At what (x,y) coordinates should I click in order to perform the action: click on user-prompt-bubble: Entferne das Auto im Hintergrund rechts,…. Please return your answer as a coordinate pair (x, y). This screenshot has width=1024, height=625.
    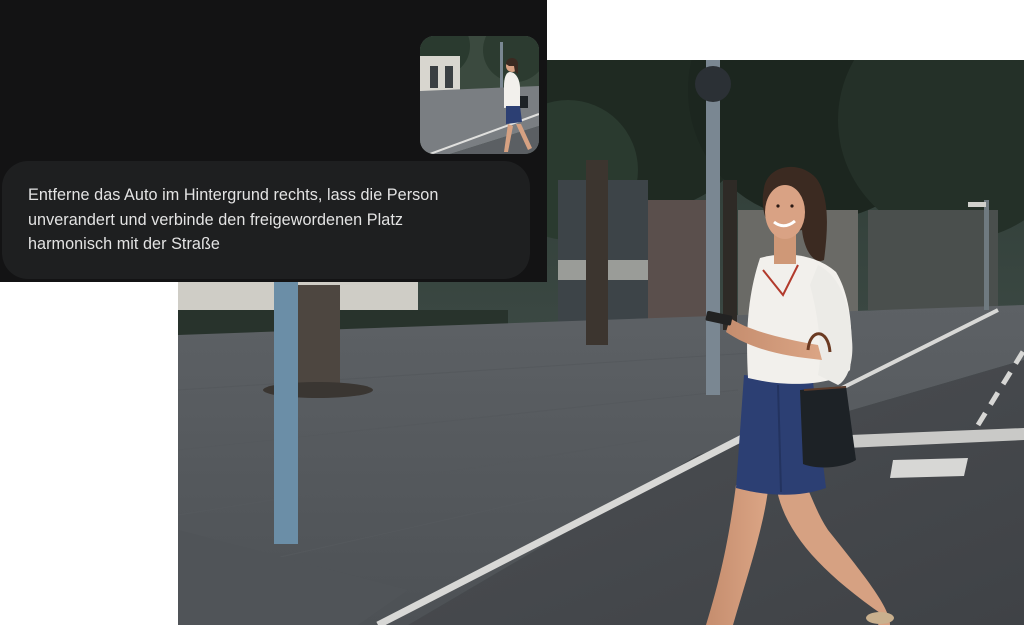
    Looking at the image, I should click on (266, 220).